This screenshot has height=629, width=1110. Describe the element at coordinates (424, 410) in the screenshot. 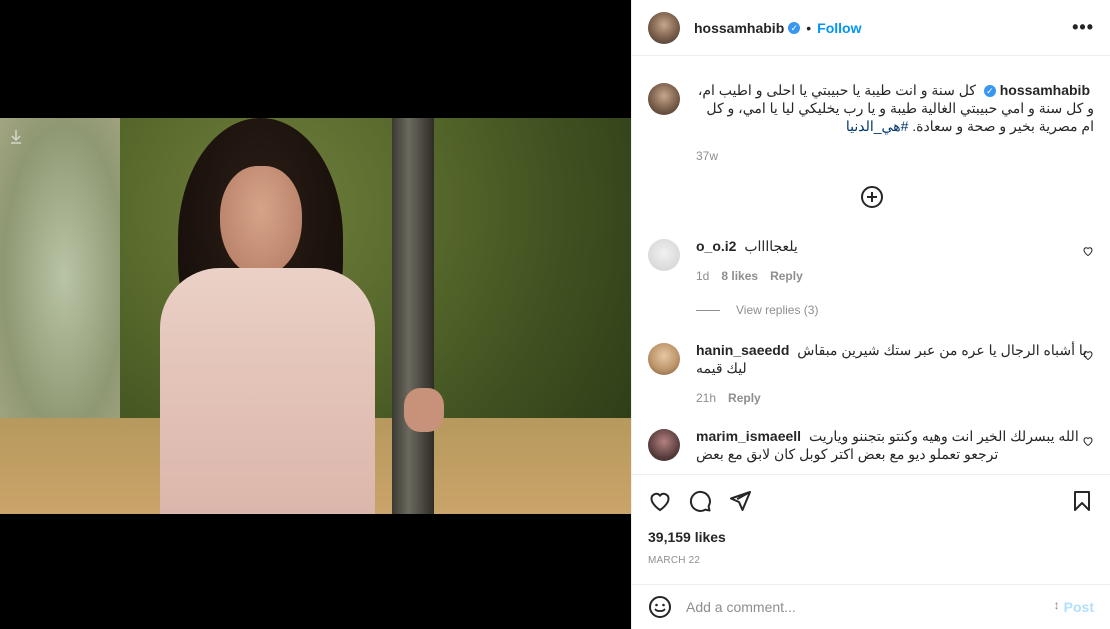

I see `photo-person-hand` at that location.